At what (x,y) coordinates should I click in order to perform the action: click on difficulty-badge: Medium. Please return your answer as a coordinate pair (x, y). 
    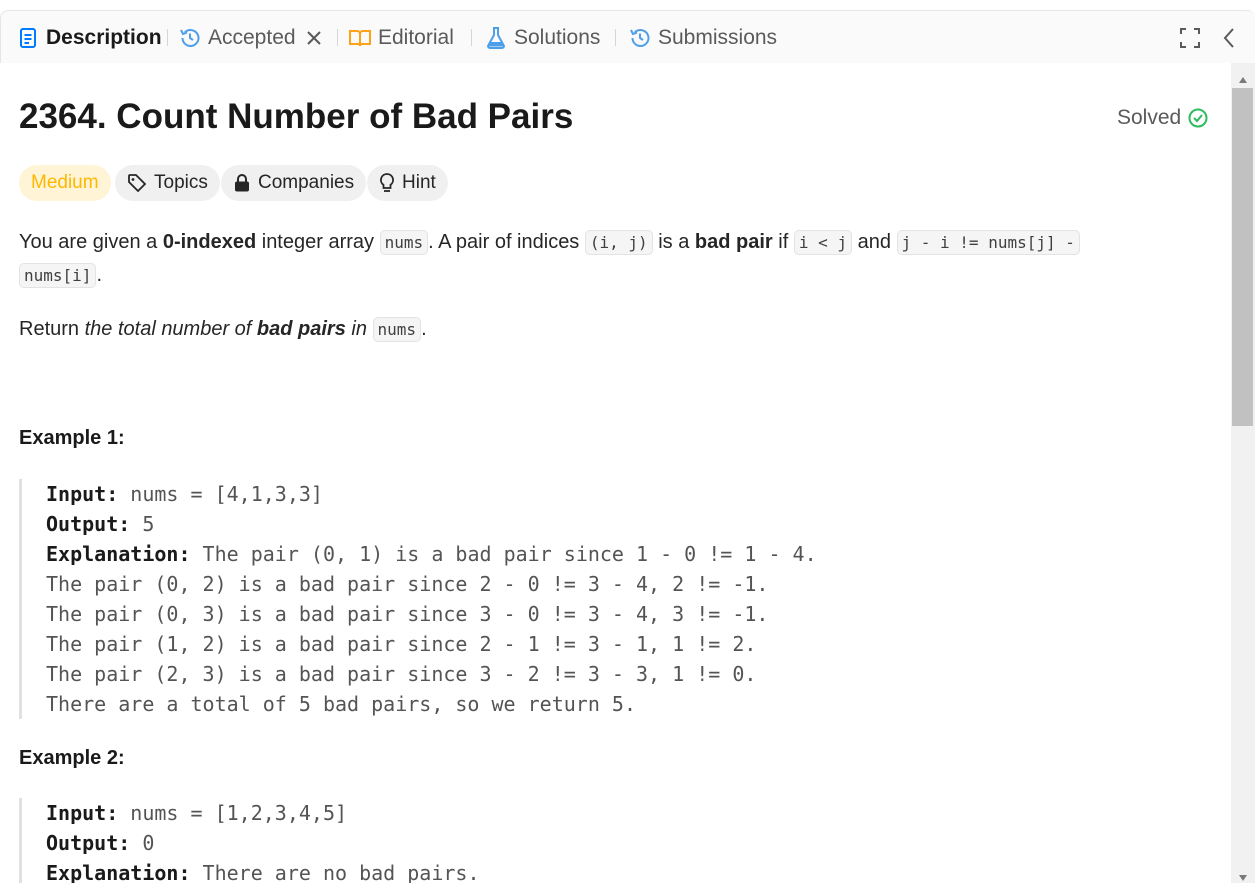
    Looking at the image, I should click on (65, 183).